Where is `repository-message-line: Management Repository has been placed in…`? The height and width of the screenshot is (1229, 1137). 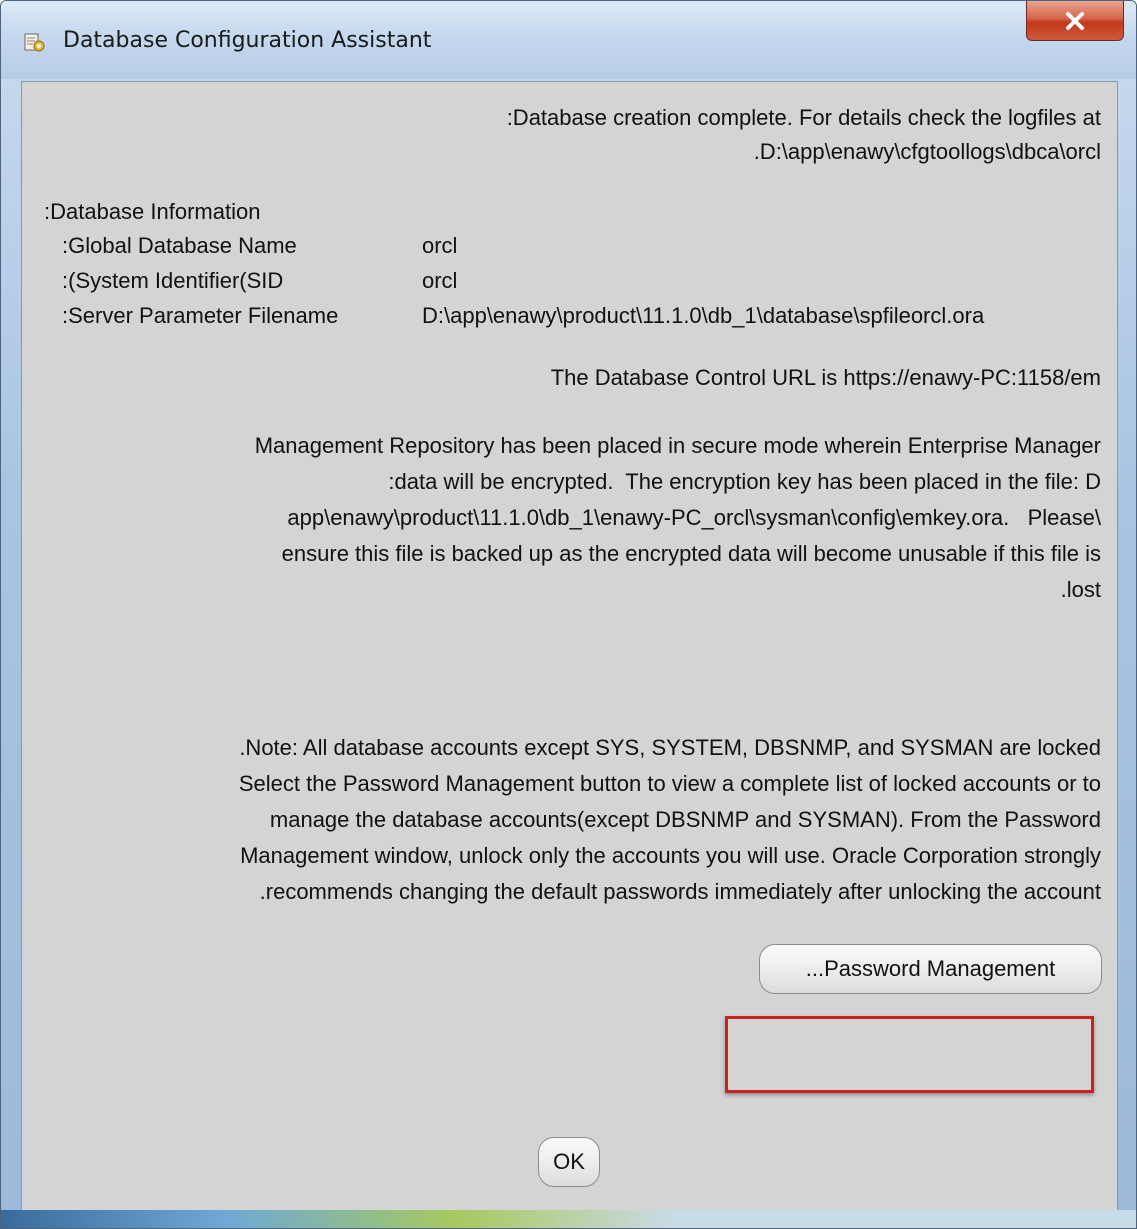
repository-message-line: Management Repository has been placed in… is located at coordinates (677, 445).